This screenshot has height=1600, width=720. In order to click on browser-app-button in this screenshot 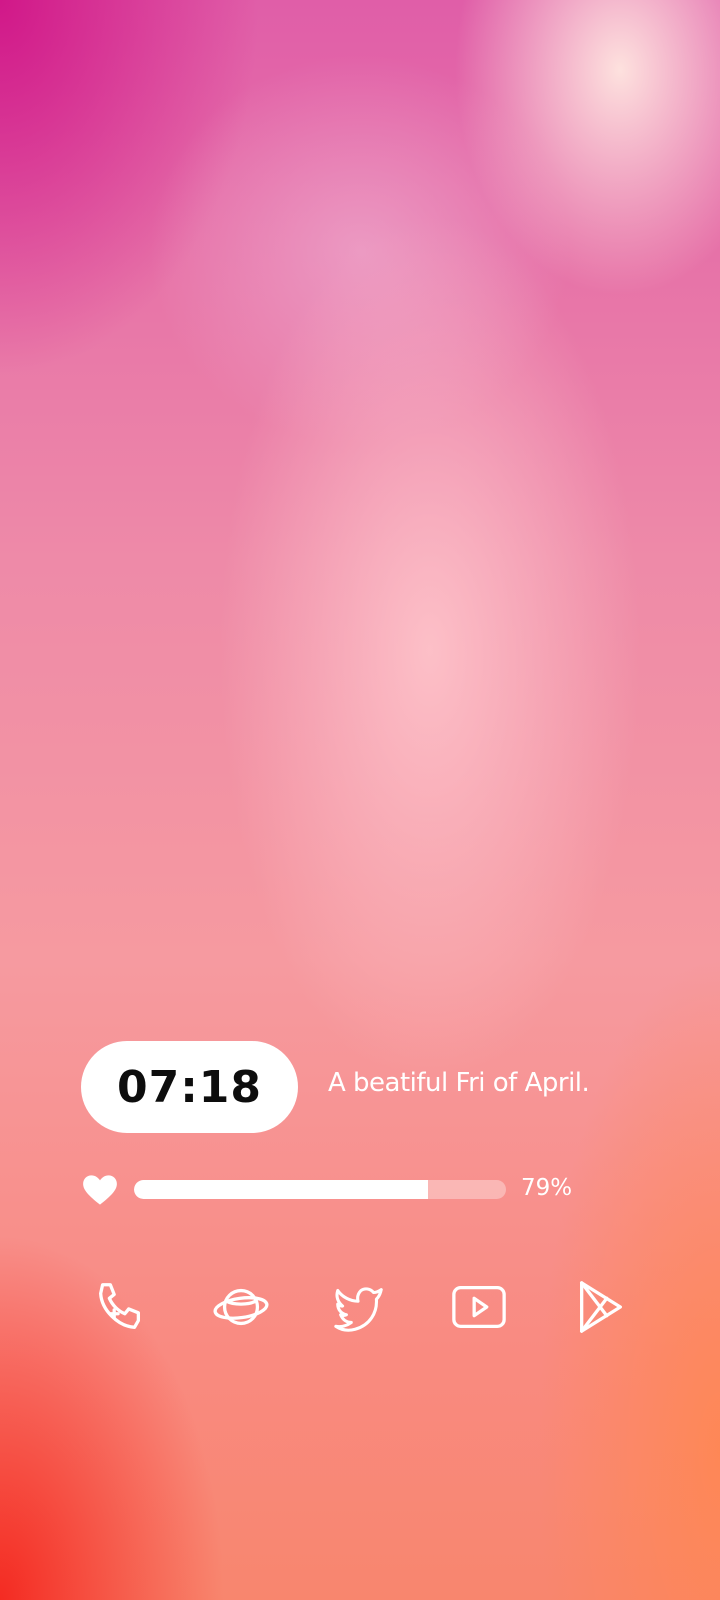, I will do `click(241, 1307)`.